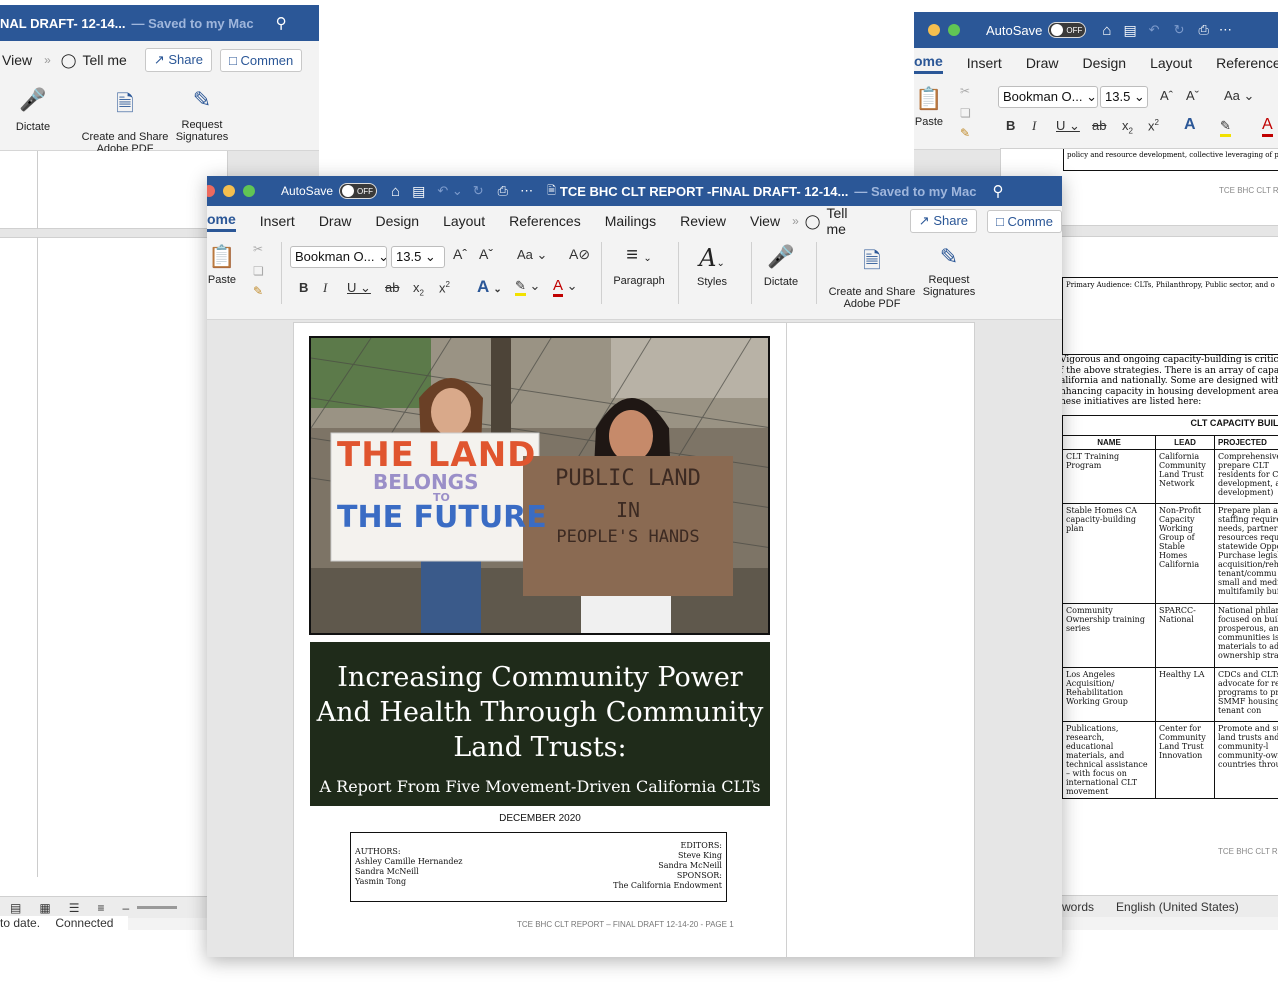 The height and width of the screenshot is (1000, 1278). I want to click on tab-references: References, so click(545, 221).